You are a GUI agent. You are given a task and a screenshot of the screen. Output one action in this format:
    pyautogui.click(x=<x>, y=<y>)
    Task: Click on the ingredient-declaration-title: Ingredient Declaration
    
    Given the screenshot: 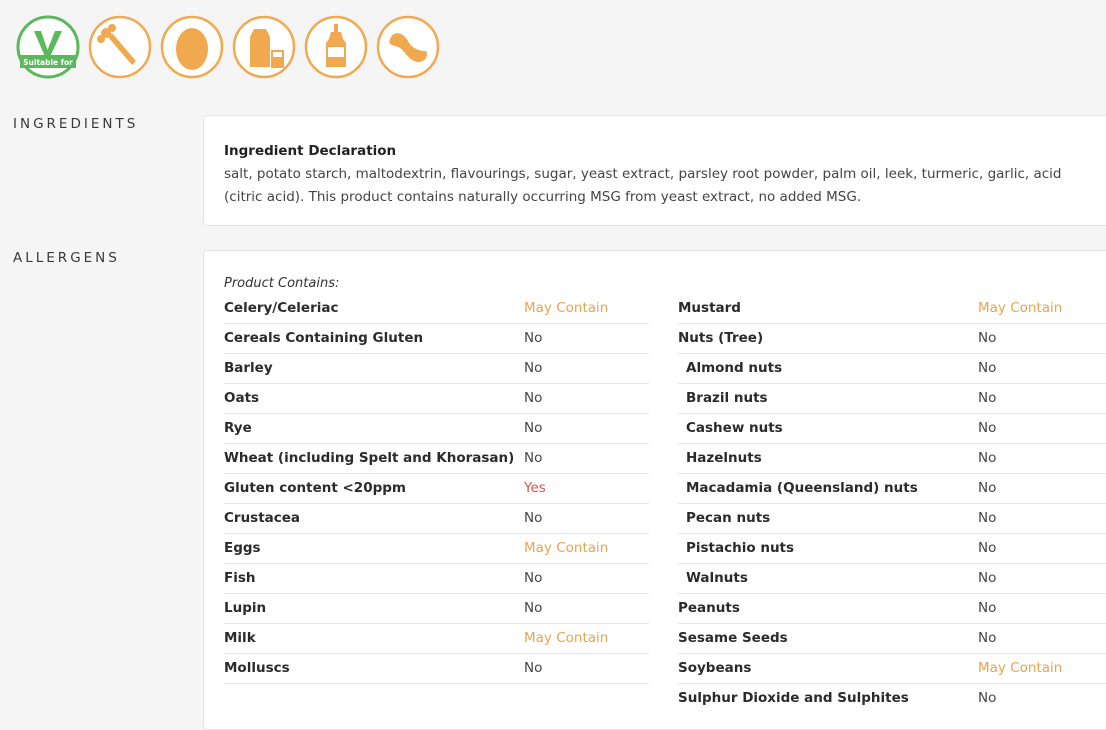 What is the action you would take?
    pyautogui.click(x=310, y=151)
    